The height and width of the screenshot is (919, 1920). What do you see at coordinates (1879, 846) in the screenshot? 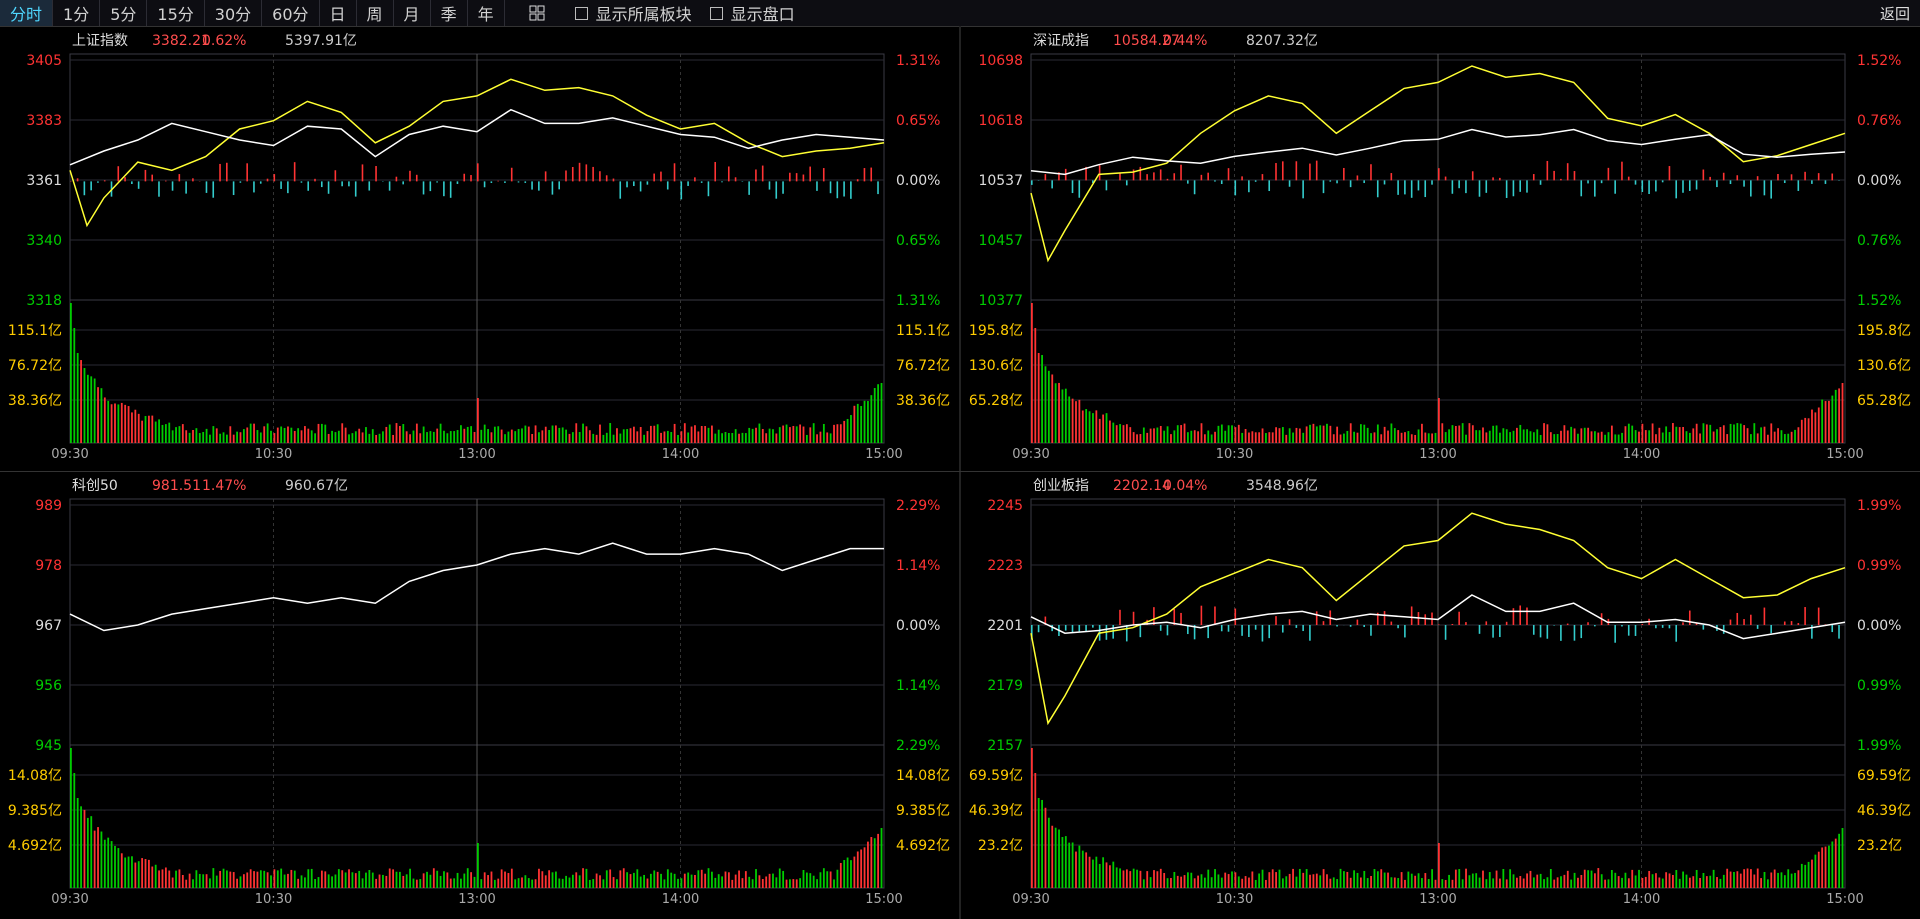
I see `volume-tick-label: 23.2亿` at bounding box center [1879, 846].